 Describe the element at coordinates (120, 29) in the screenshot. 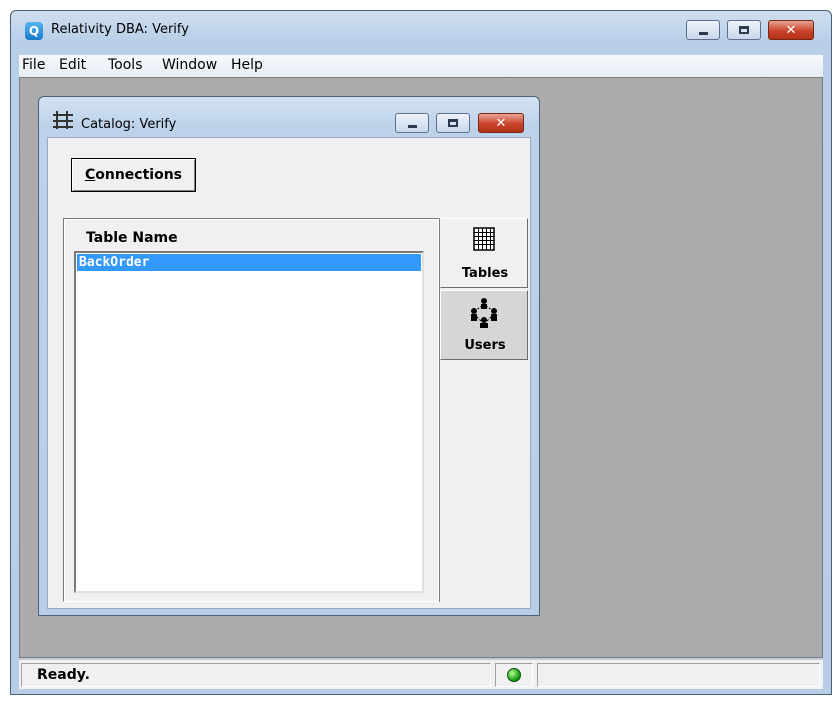

I see `window-title: Relativity DBA: Verify` at that location.